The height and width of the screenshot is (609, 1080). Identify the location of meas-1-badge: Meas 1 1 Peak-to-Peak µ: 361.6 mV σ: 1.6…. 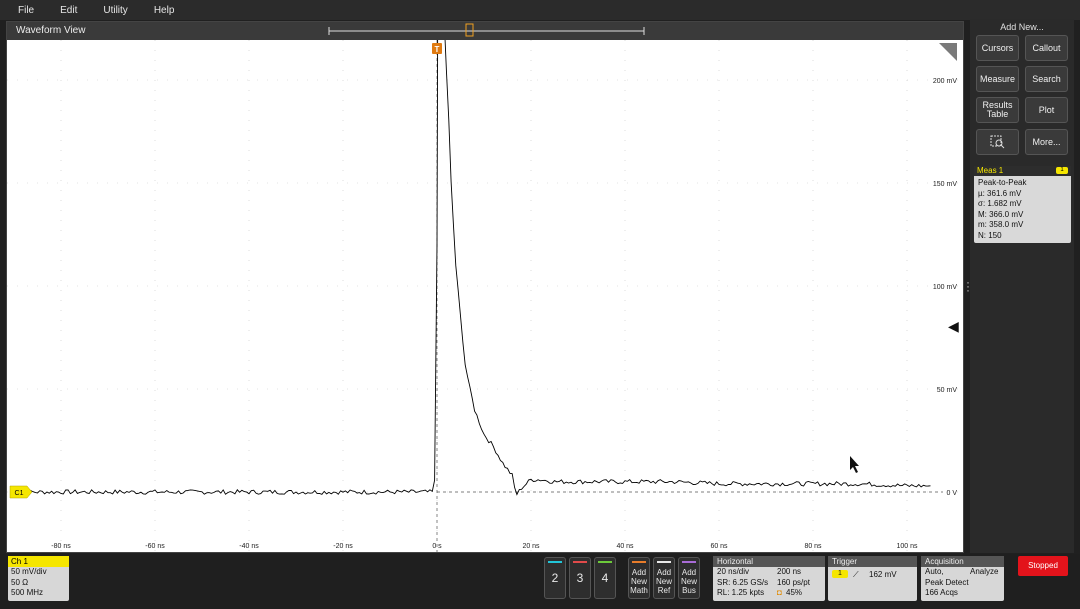
(1022, 204).